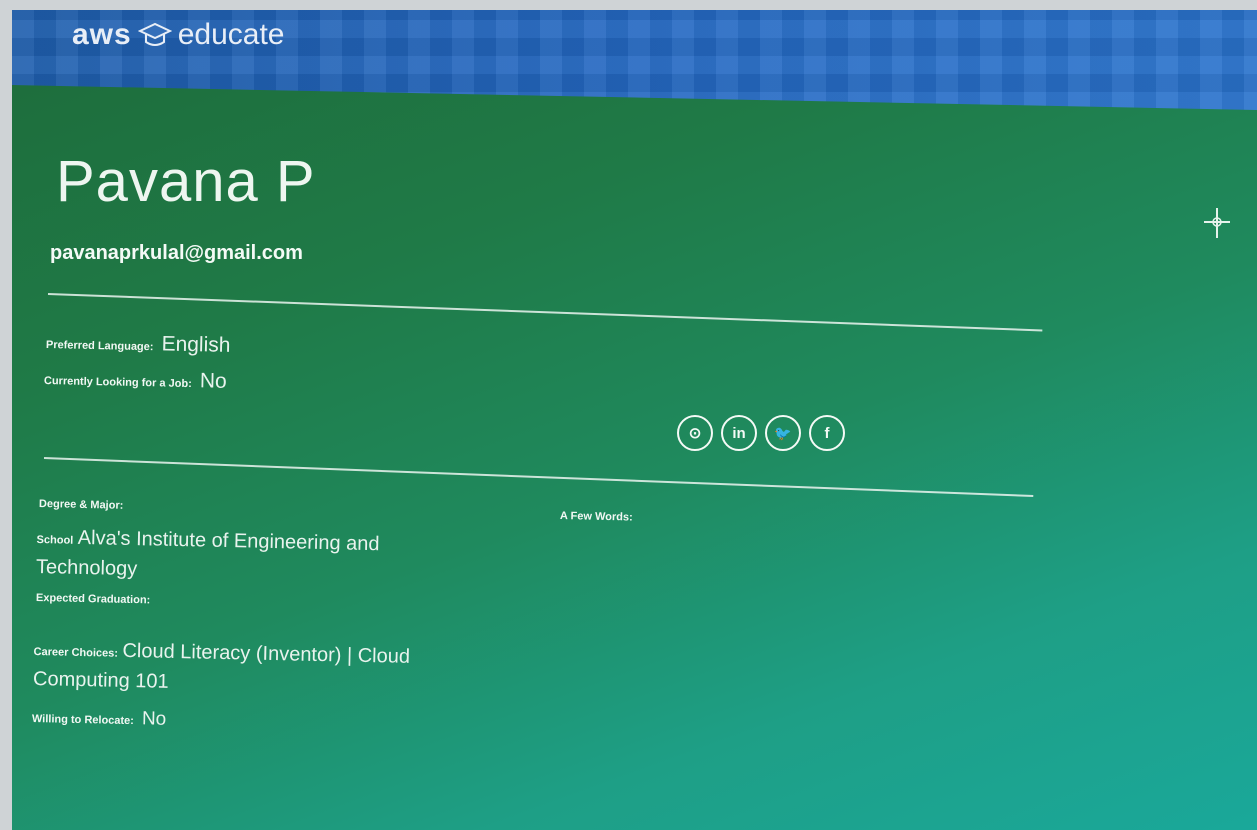 The image size is (1257, 830). I want to click on linkedin-icon: in, so click(739, 433).